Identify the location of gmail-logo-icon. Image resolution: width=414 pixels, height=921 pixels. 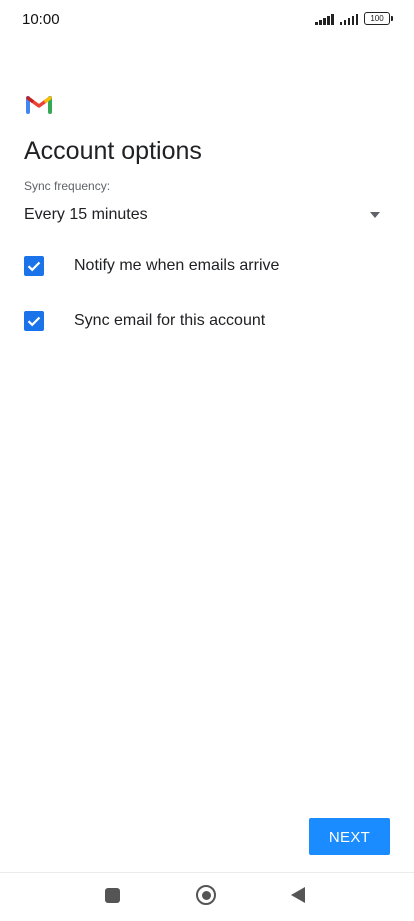
(39, 103).